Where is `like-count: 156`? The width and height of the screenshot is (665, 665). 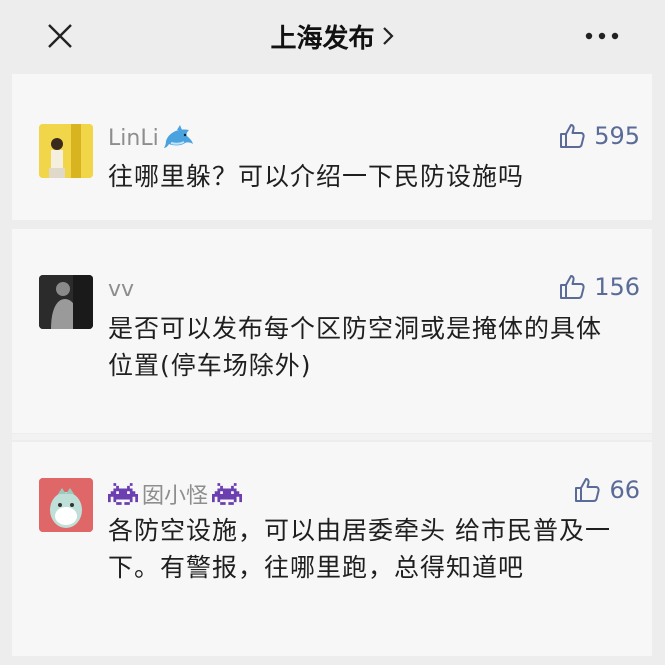
like-count: 156 is located at coordinates (617, 287).